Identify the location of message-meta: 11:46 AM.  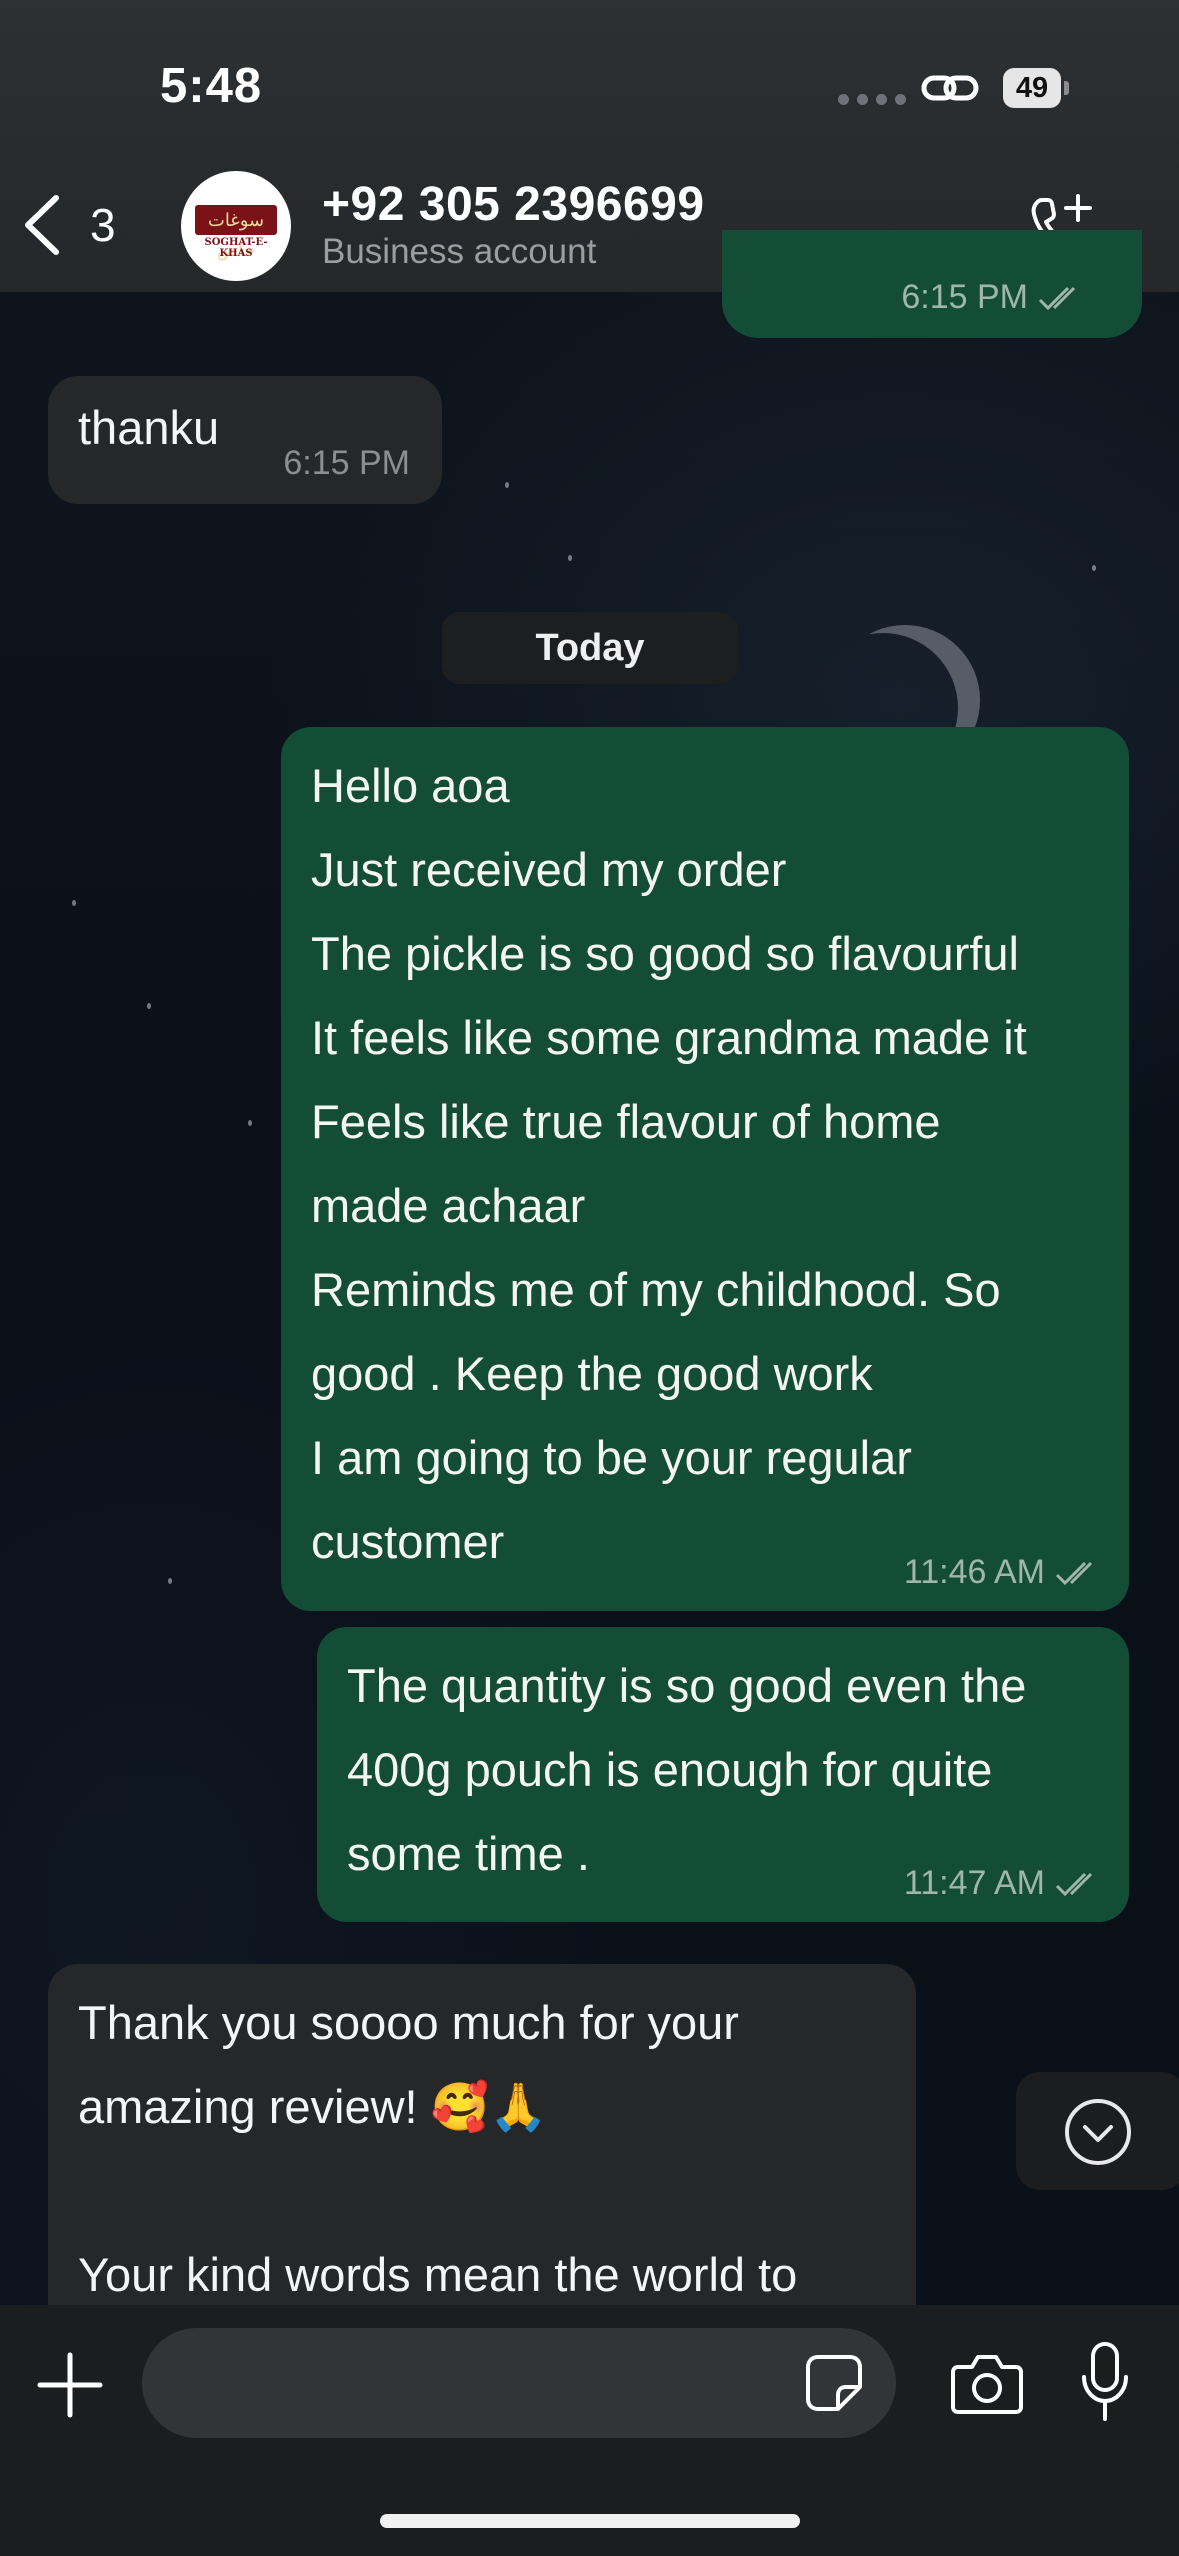
(1002, 1572).